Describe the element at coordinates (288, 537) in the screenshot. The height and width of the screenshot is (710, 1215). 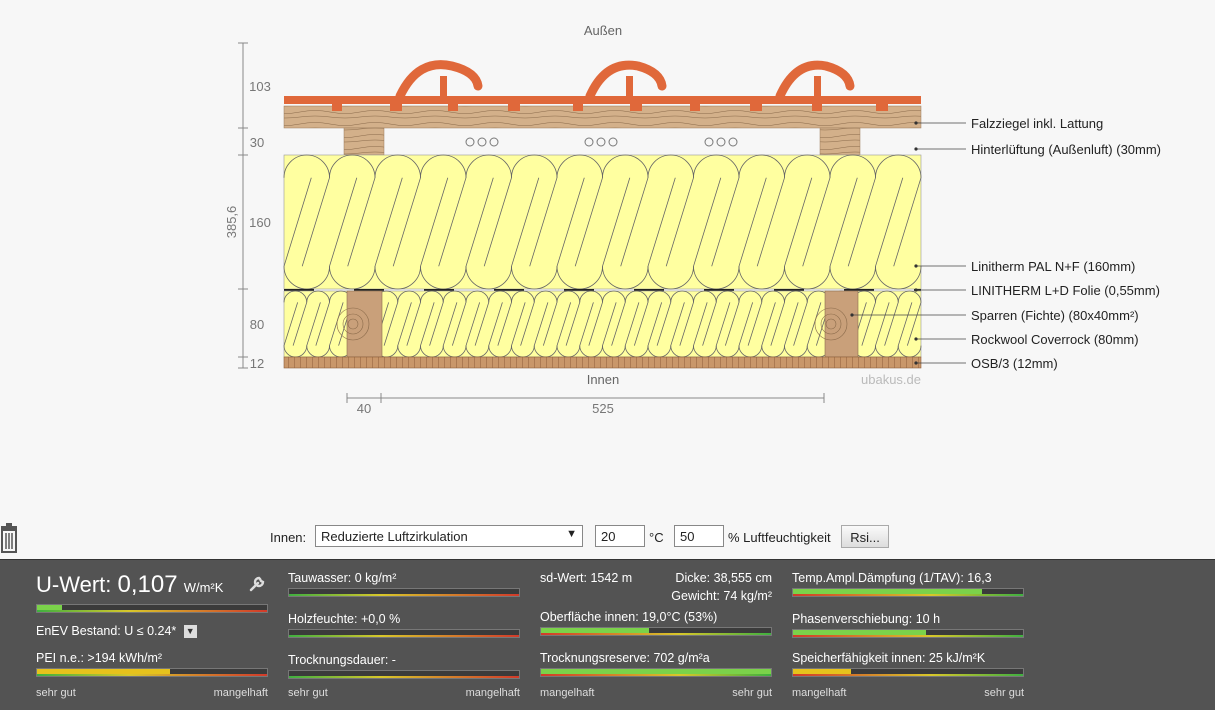
I see `inside-climate-label: Innen:` at that location.